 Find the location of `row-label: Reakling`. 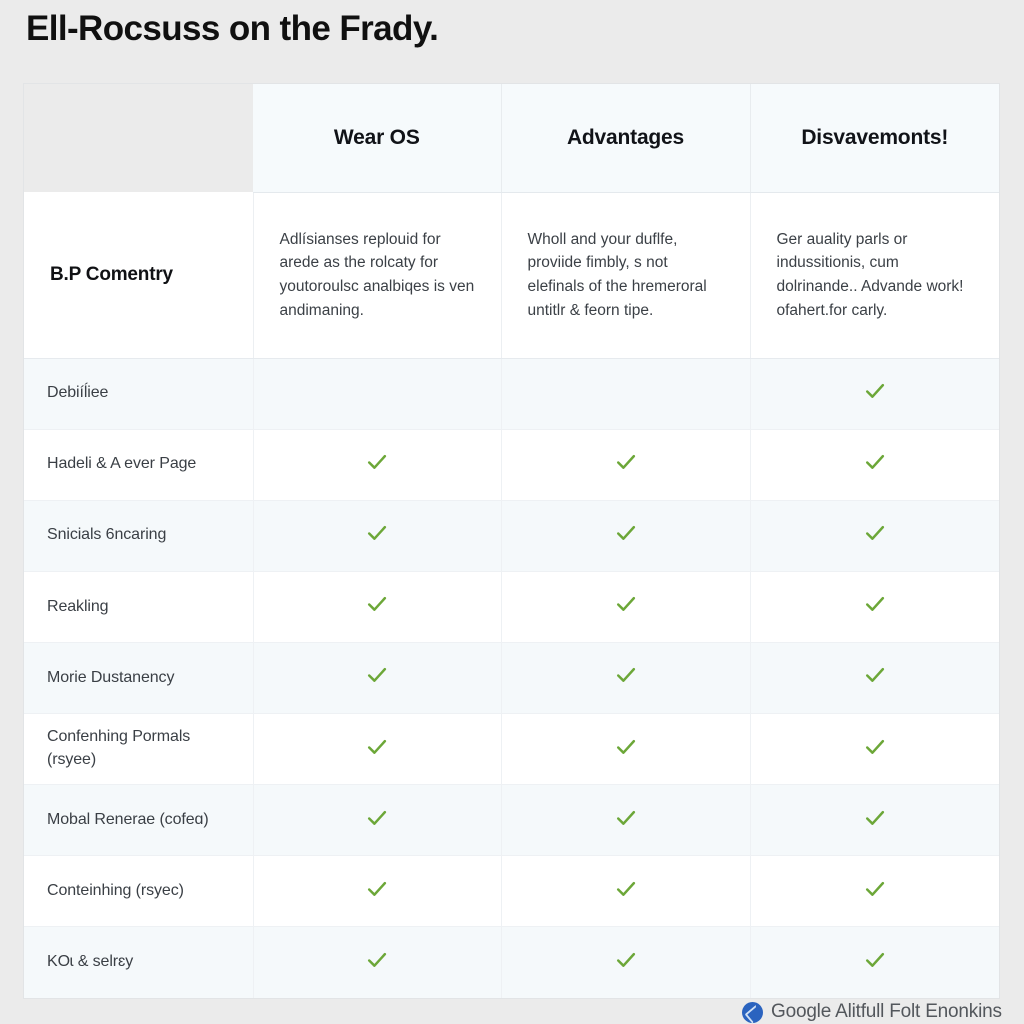

row-label: Reakling is located at coordinates (139, 607).